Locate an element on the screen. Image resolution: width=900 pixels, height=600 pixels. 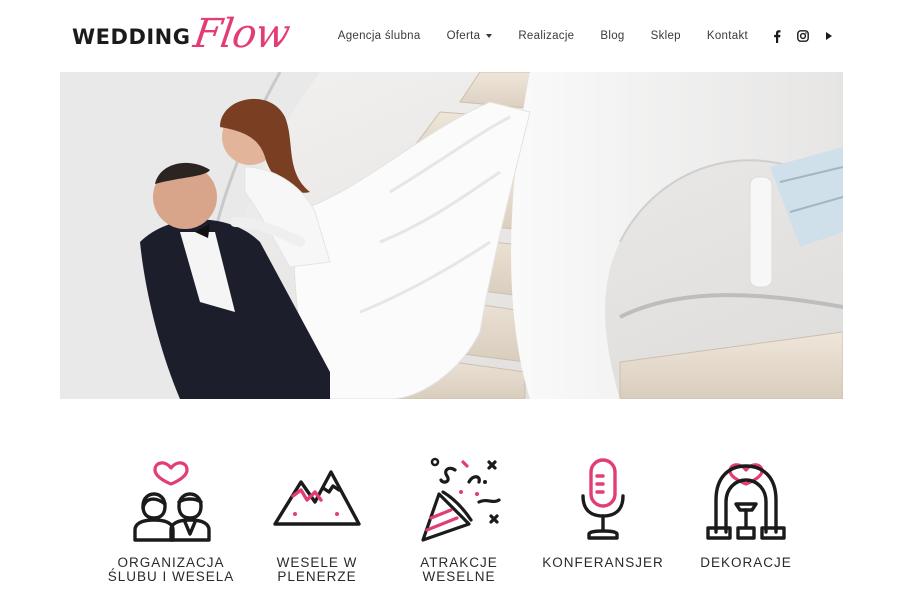
nav-item-realizacje: Realizacje is located at coordinates (546, 36).